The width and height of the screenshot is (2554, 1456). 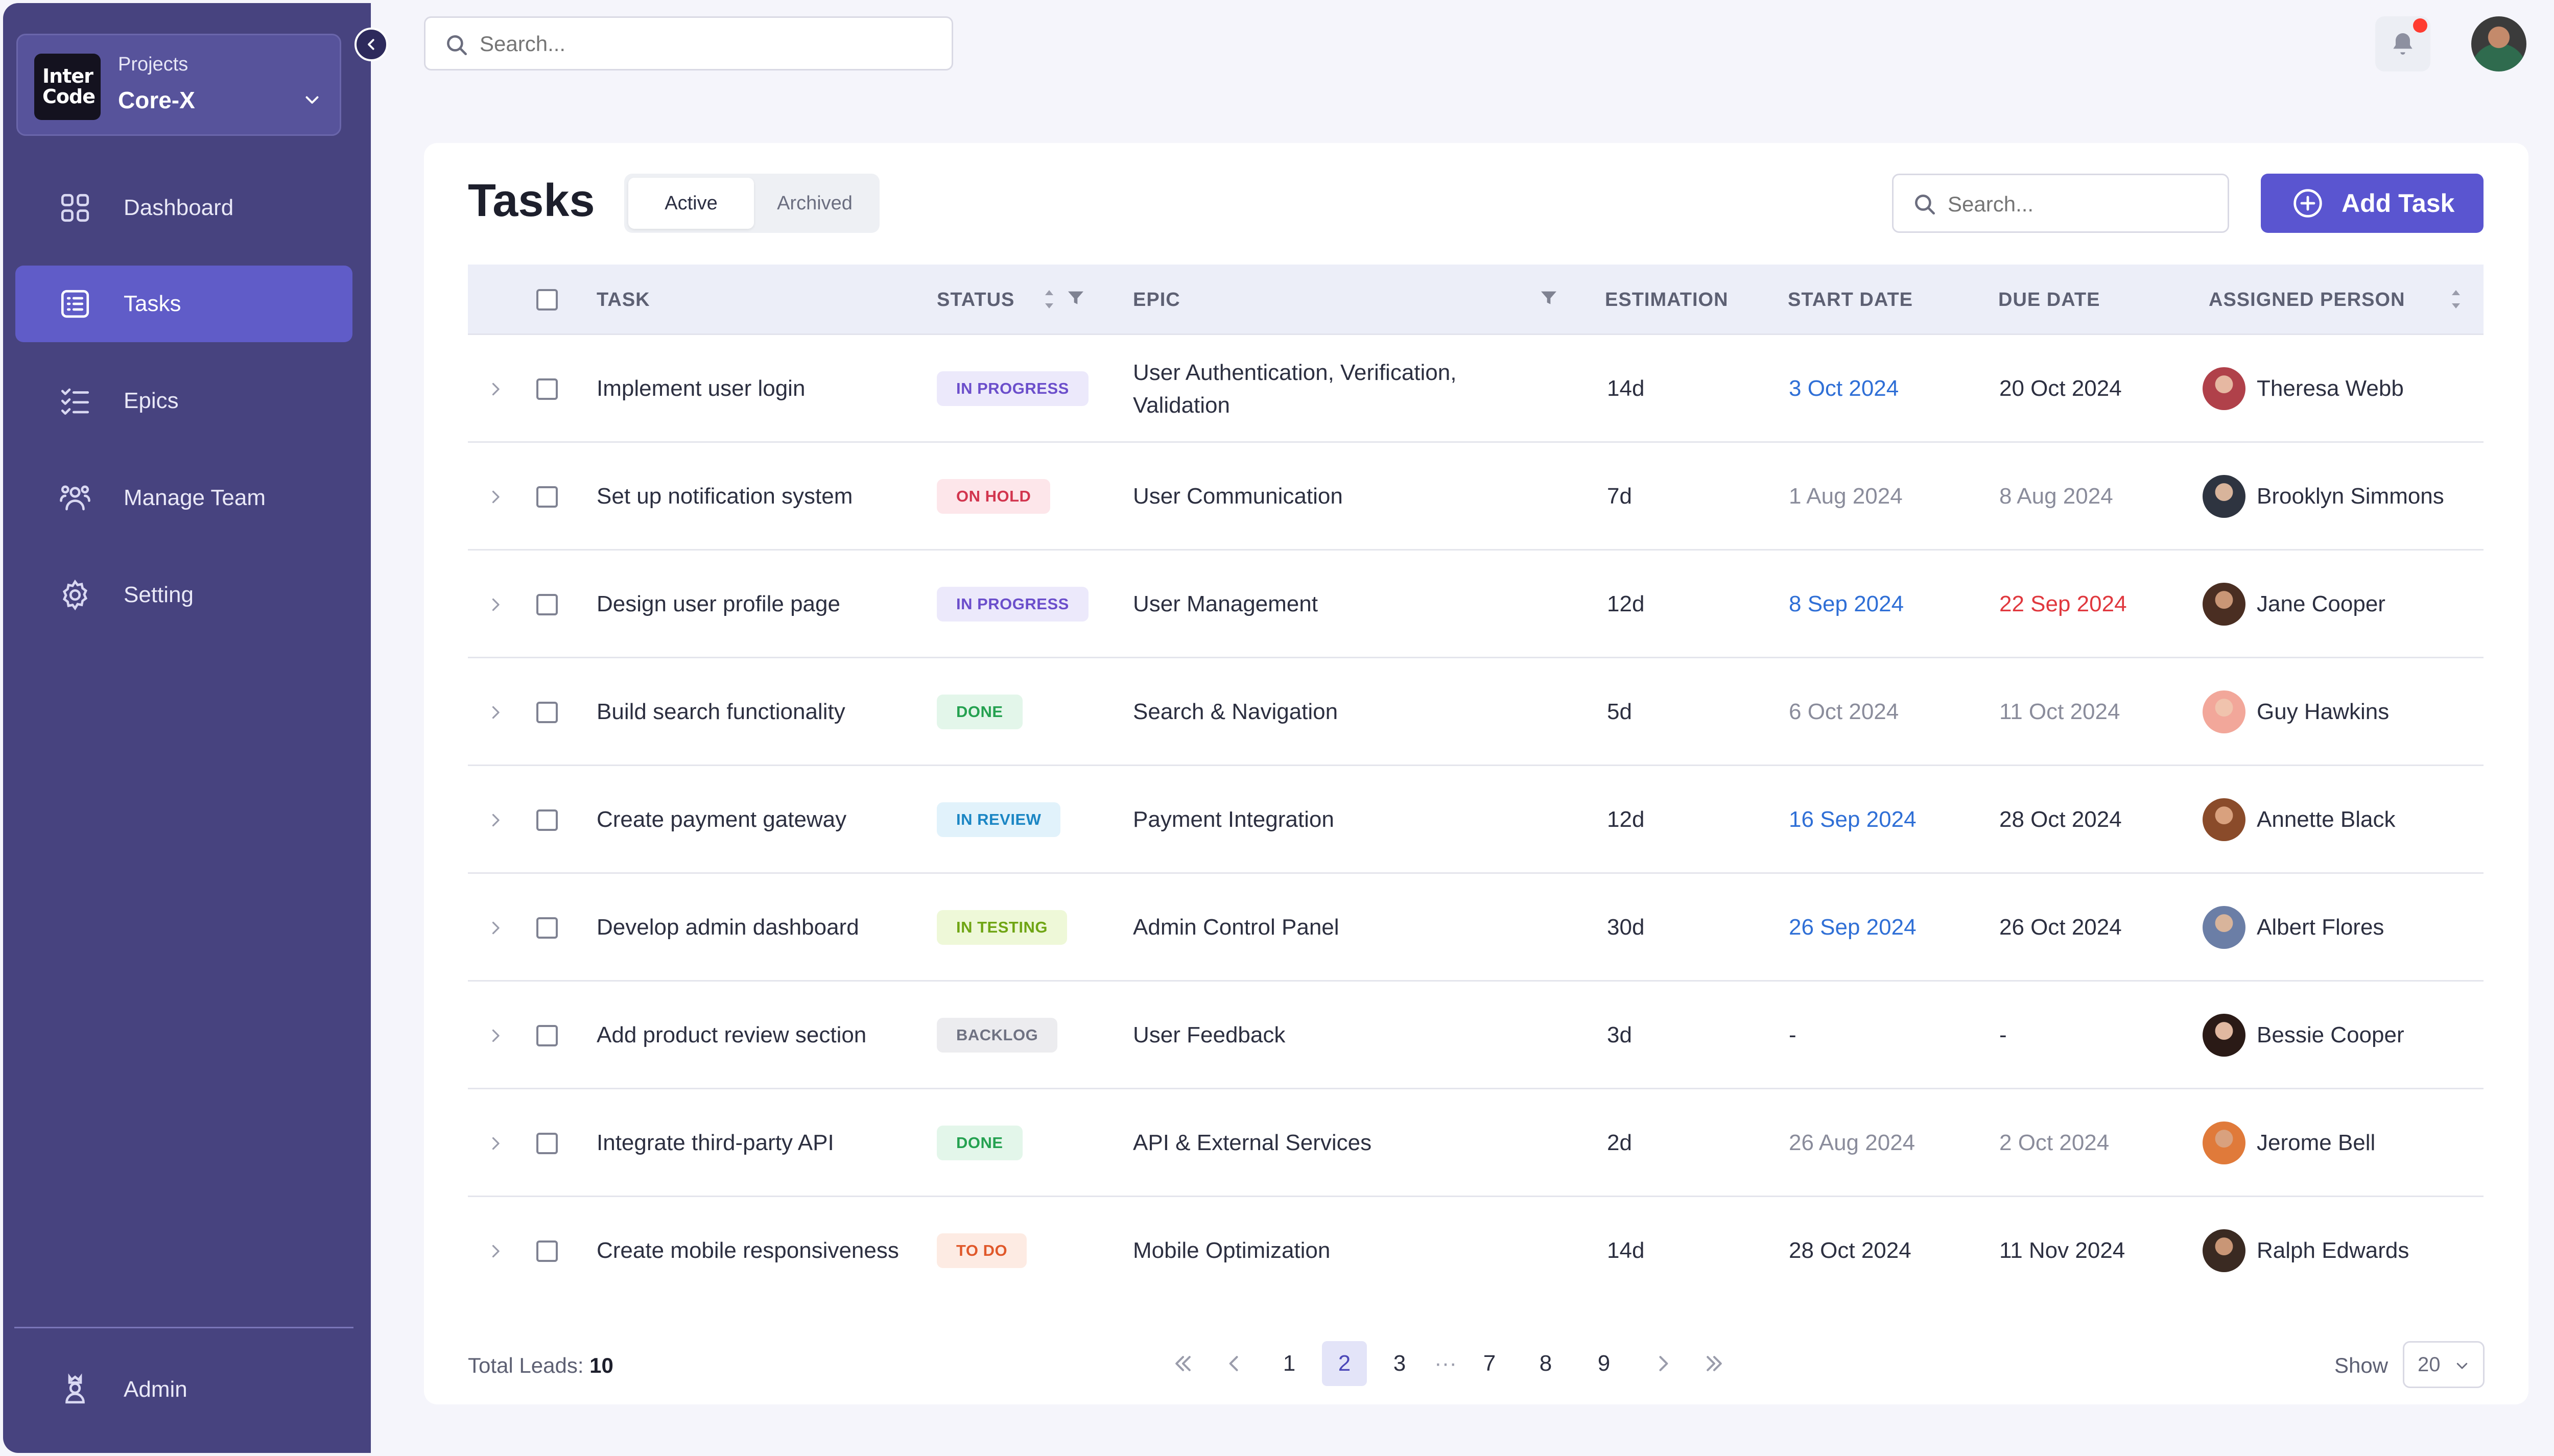 I want to click on start-date: 26 Sep 2024, so click(x=1853, y=928).